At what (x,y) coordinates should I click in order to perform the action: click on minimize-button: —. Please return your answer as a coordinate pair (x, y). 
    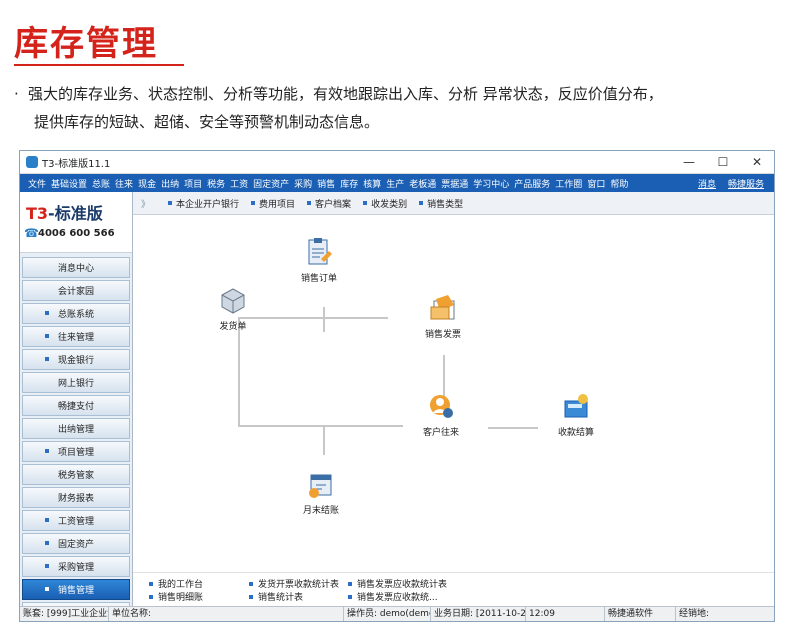
    Looking at the image, I should click on (689, 162).